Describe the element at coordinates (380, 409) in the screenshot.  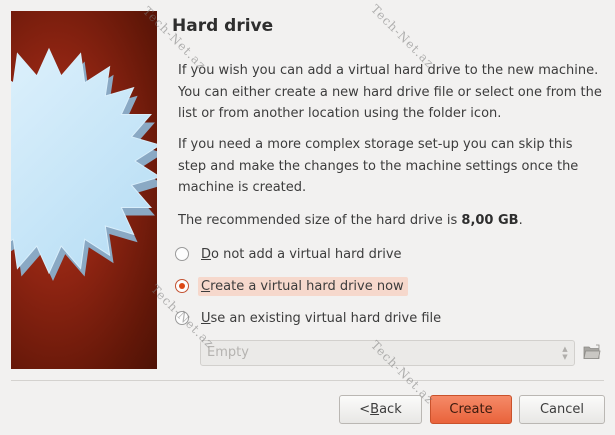
I see `back-button: < Back` at that location.